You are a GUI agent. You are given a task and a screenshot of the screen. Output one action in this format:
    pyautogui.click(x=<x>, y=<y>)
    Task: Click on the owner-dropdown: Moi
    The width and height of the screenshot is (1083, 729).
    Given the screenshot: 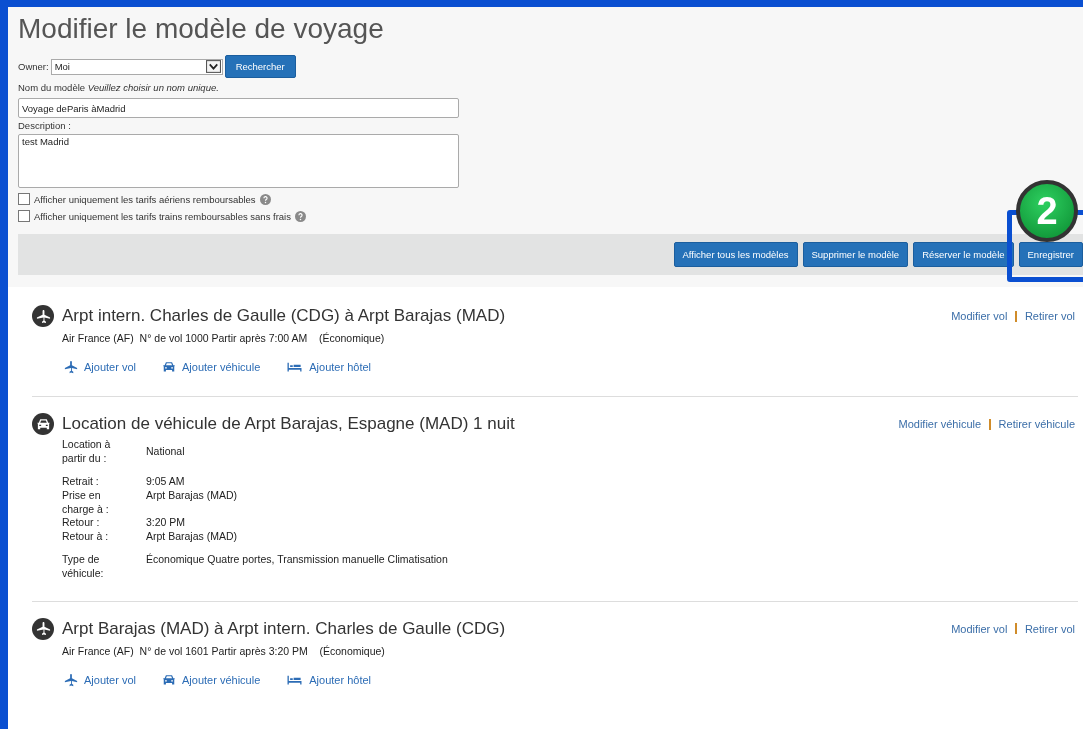 What is the action you would take?
    pyautogui.click(x=136, y=66)
    